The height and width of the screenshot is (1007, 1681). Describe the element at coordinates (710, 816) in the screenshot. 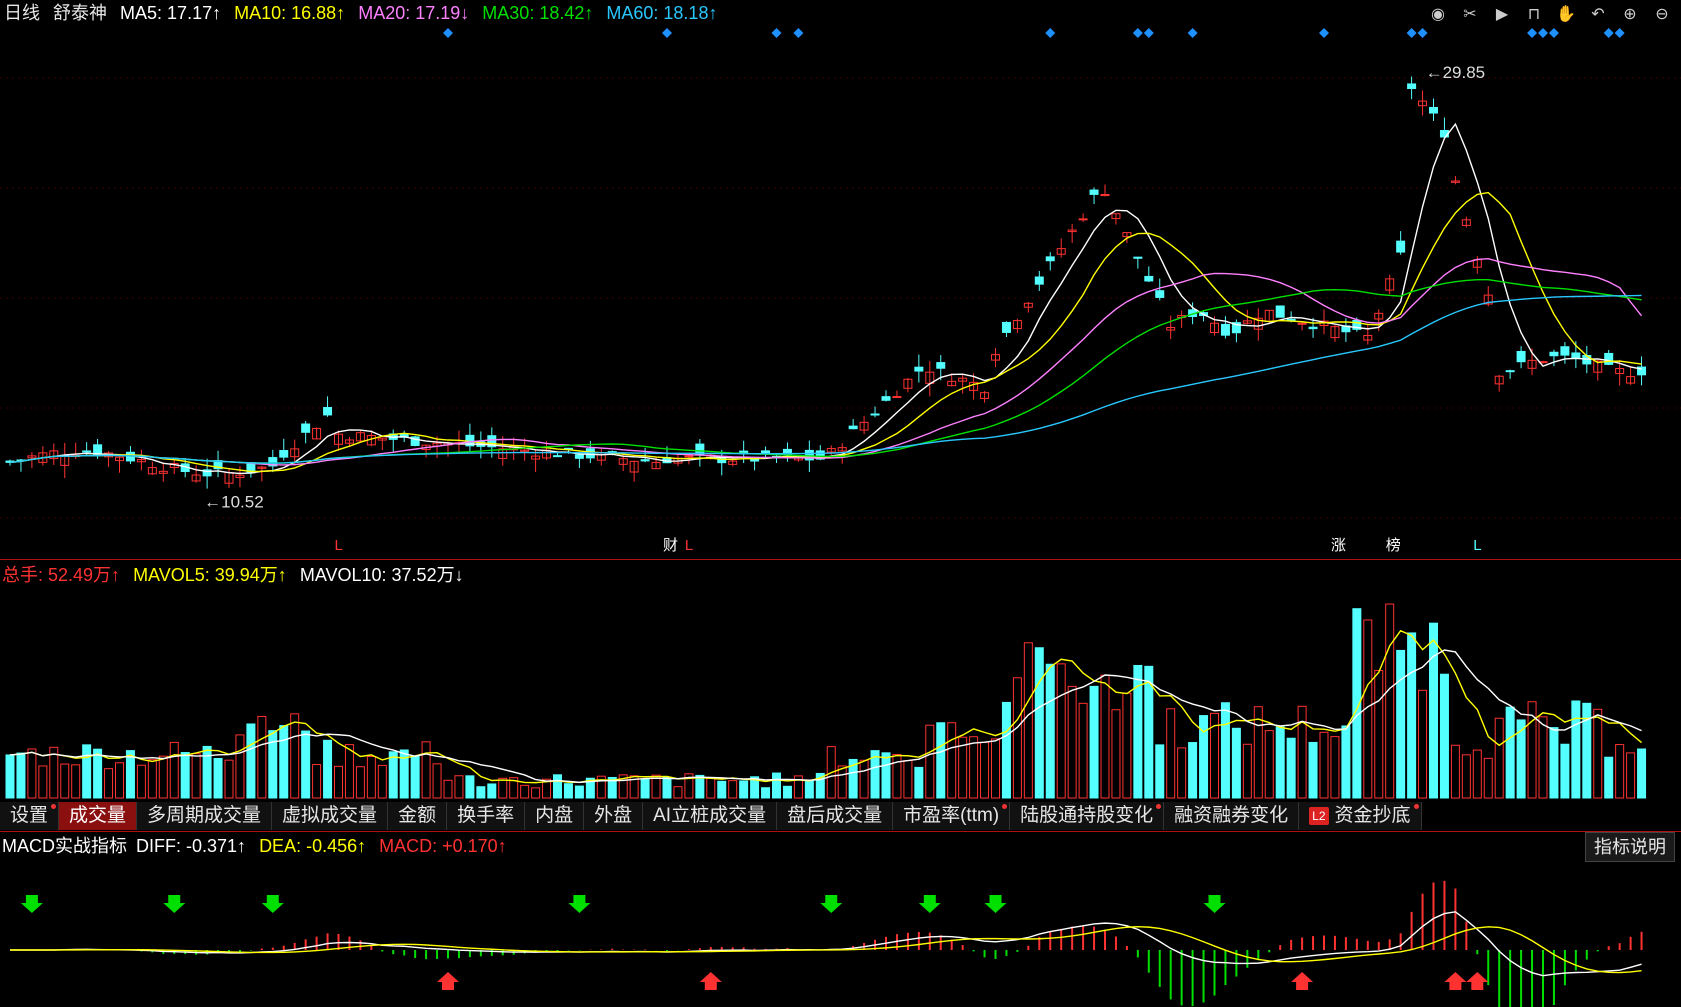

I see `tab-8: AI立桩成交量` at that location.